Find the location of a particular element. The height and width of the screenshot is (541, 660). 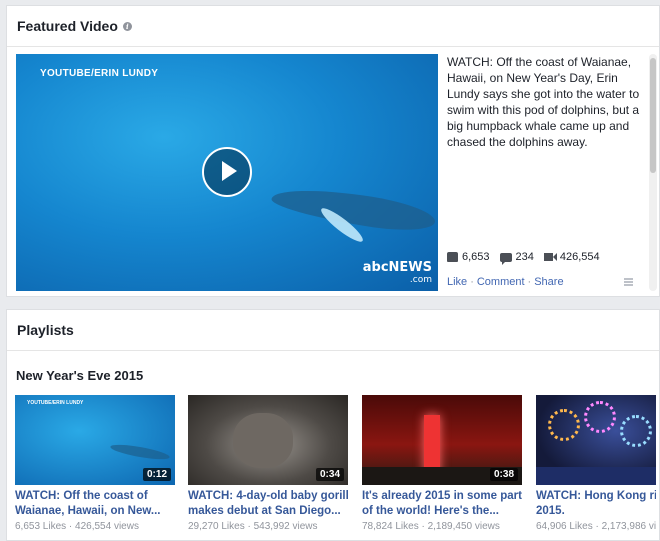

video-thumbnail: 0:34 is located at coordinates (268, 440).